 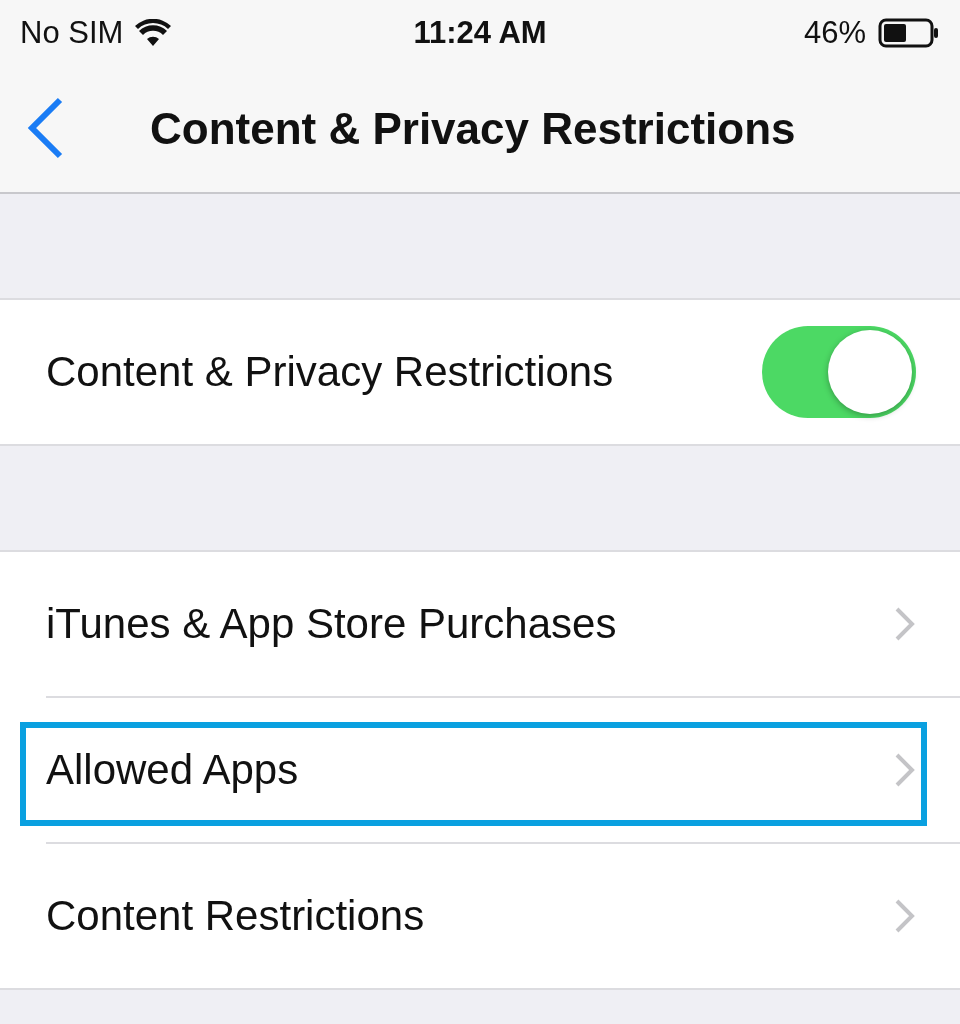 What do you see at coordinates (473, 129) in the screenshot?
I see `nav-title: Content & Privacy Restrictions` at bounding box center [473, 129].